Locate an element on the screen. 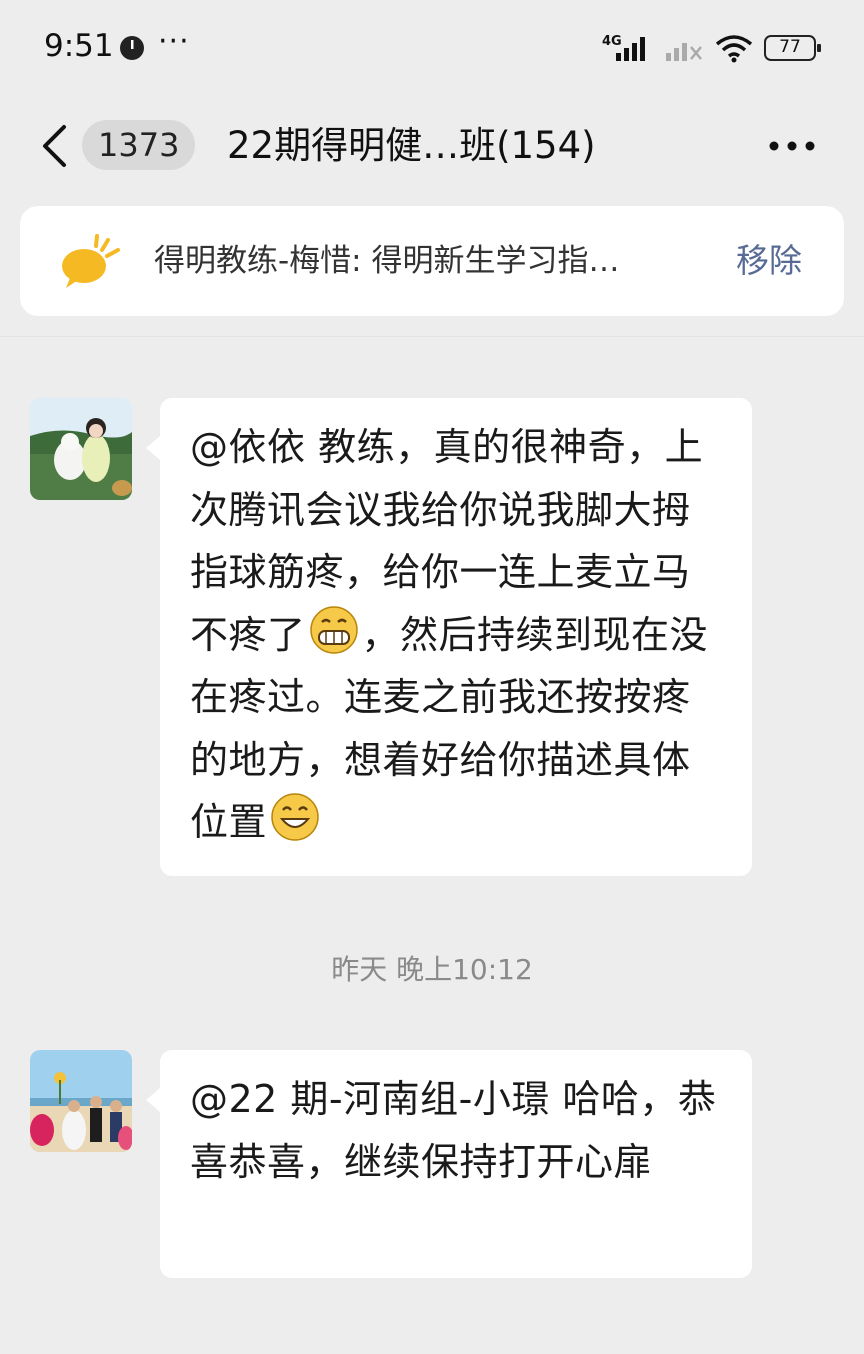 The height and width of the screenshot is (1354, 864). status-indicators: 4G 77 is located at coordinates (711, 48).